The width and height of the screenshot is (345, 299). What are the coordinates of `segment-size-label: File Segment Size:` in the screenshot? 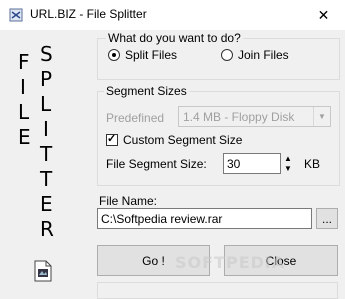 It's located at (156, 164).